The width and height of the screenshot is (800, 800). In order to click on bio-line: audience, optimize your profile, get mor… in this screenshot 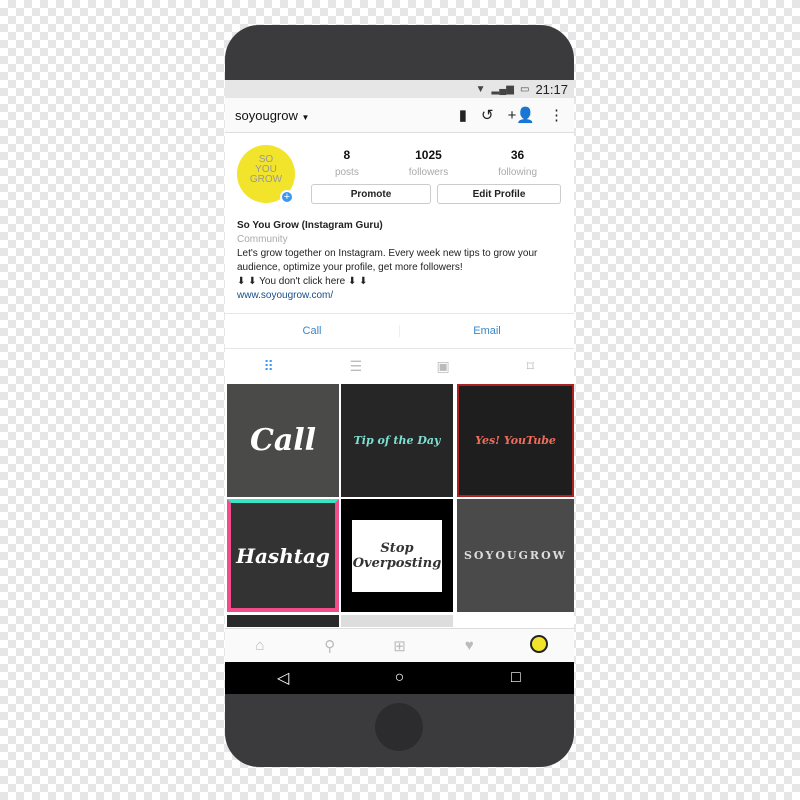, I will do `click(350, 267)`.